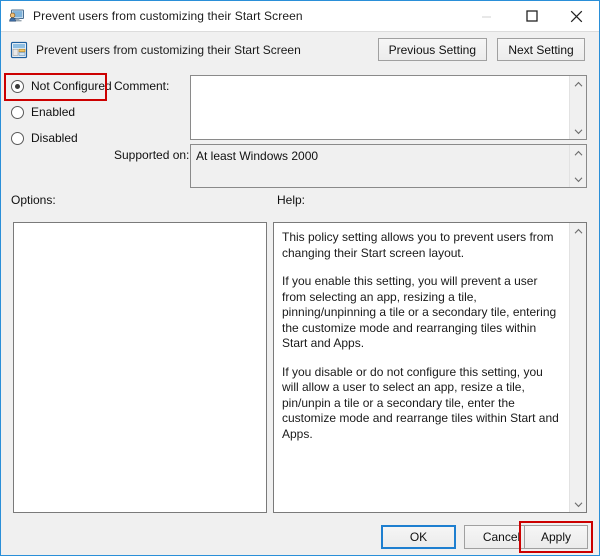 The width and height of the screenshot is (600, 556). What do you see at coordinates (577, 166) in the screenshot?
I see `supported-on-scrollbar` at bounding box center [577, 166].